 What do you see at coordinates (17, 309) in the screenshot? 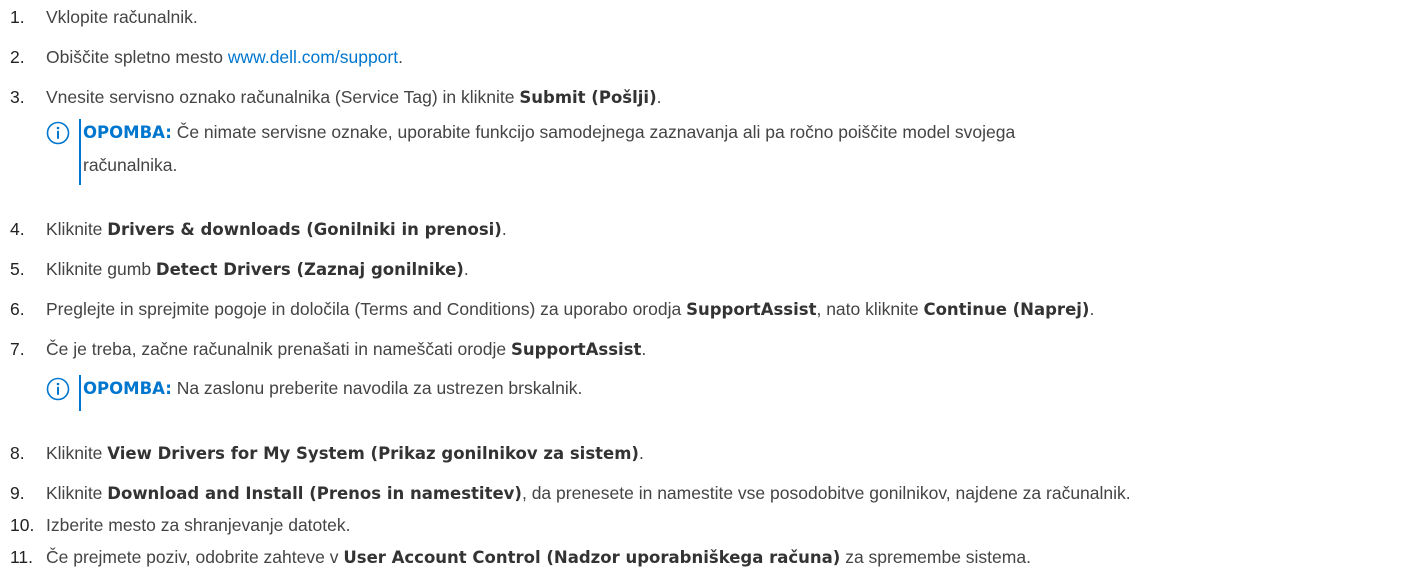
I see `step-number: 6.` at bounding box center [17, 309].